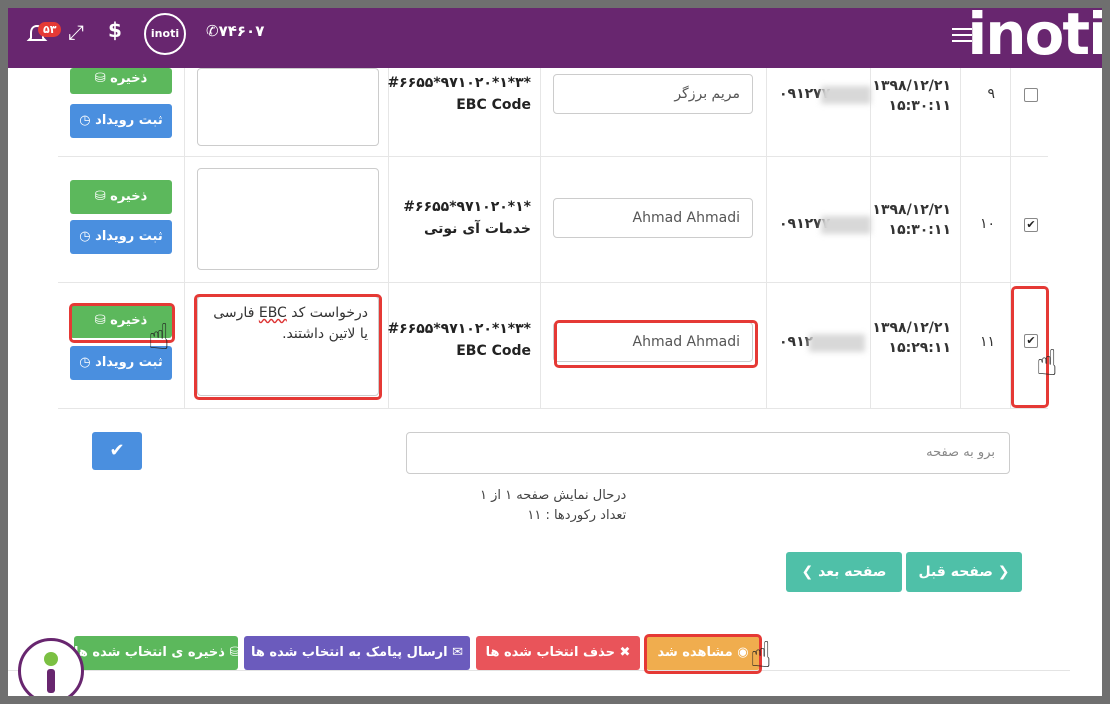  I want to click on envelope-icon: ✉, so click(457, 652).